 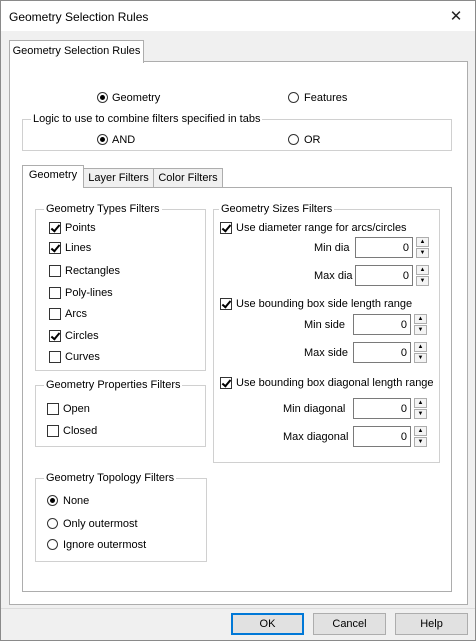 I want to click on radio-features-label: Features, so click(x=326, y=98).